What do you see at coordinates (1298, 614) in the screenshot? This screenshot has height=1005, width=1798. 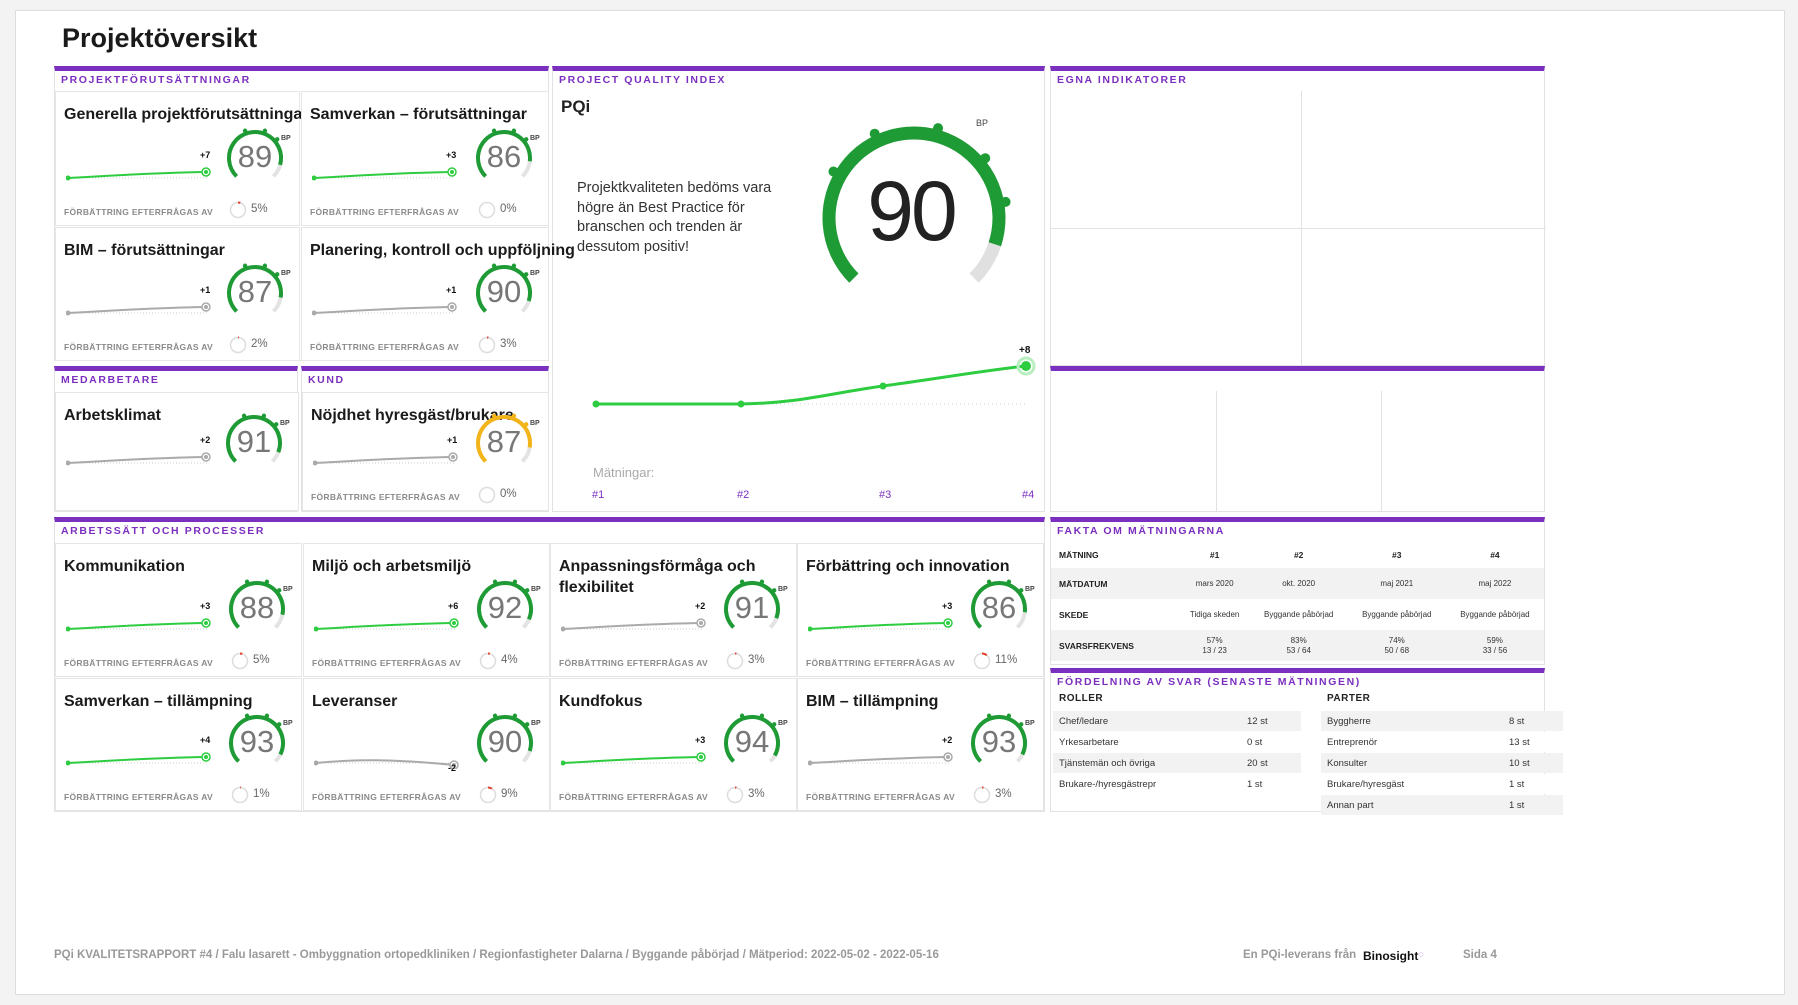 I see `fakta-cell: Byggande påbörjad` at bounding box center [1298, 614].